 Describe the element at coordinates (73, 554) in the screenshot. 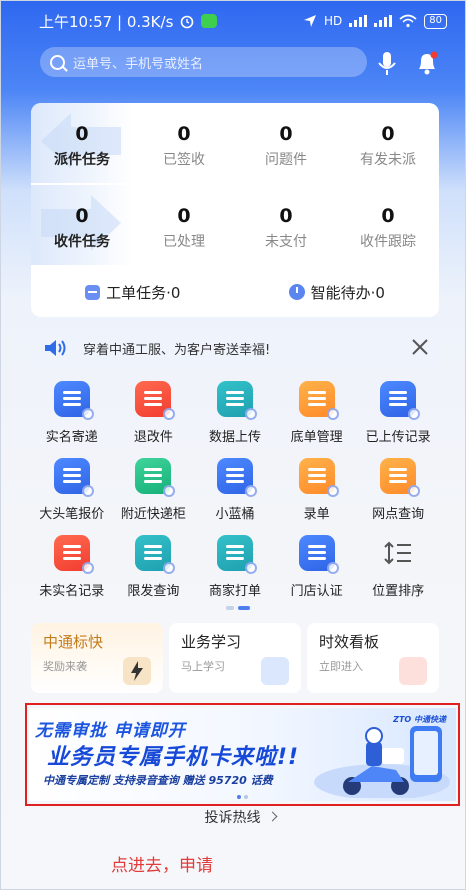

I see `user-warning-icon` at that location.